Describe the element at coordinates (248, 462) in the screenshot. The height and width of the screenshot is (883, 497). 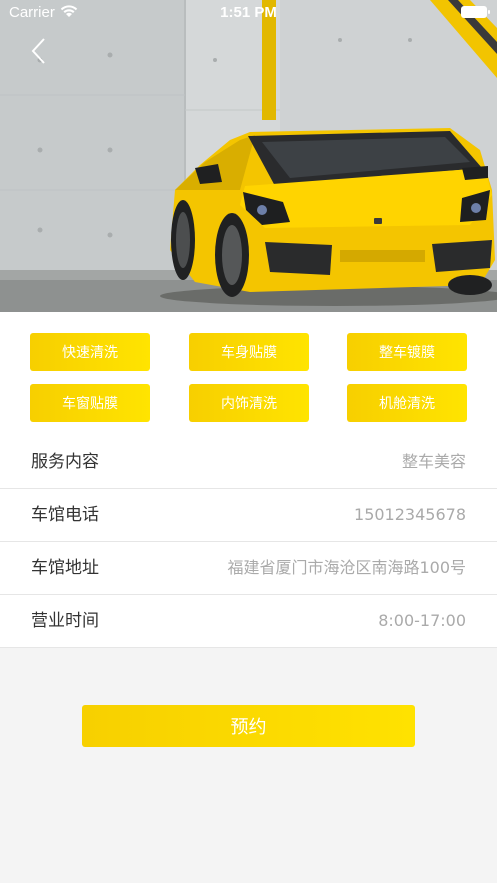
I see `info-row-service: 服务内容 整车美容` at that location.